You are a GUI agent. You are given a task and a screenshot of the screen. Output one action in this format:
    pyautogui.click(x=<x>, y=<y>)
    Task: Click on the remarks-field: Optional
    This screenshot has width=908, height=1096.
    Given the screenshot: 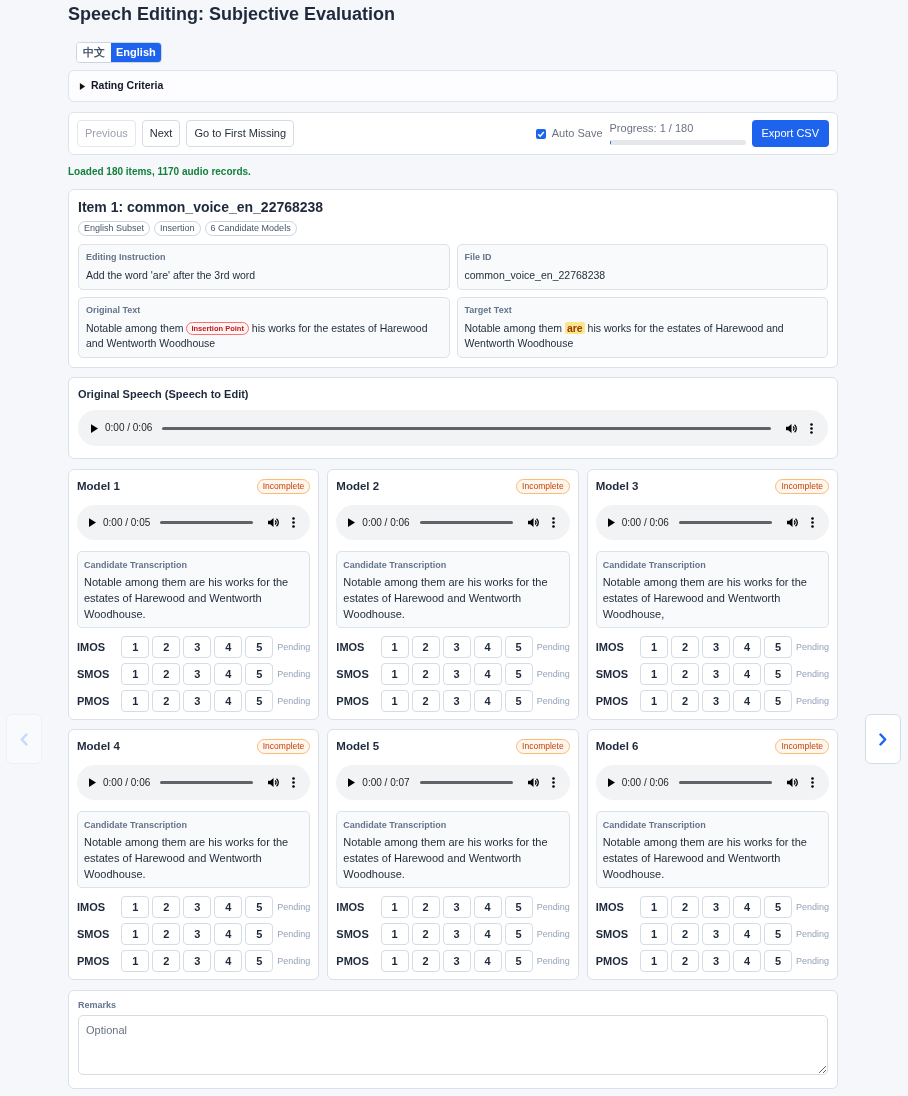 What is the action you would take?
    pyautogui.click(x=453, y=1045)
    